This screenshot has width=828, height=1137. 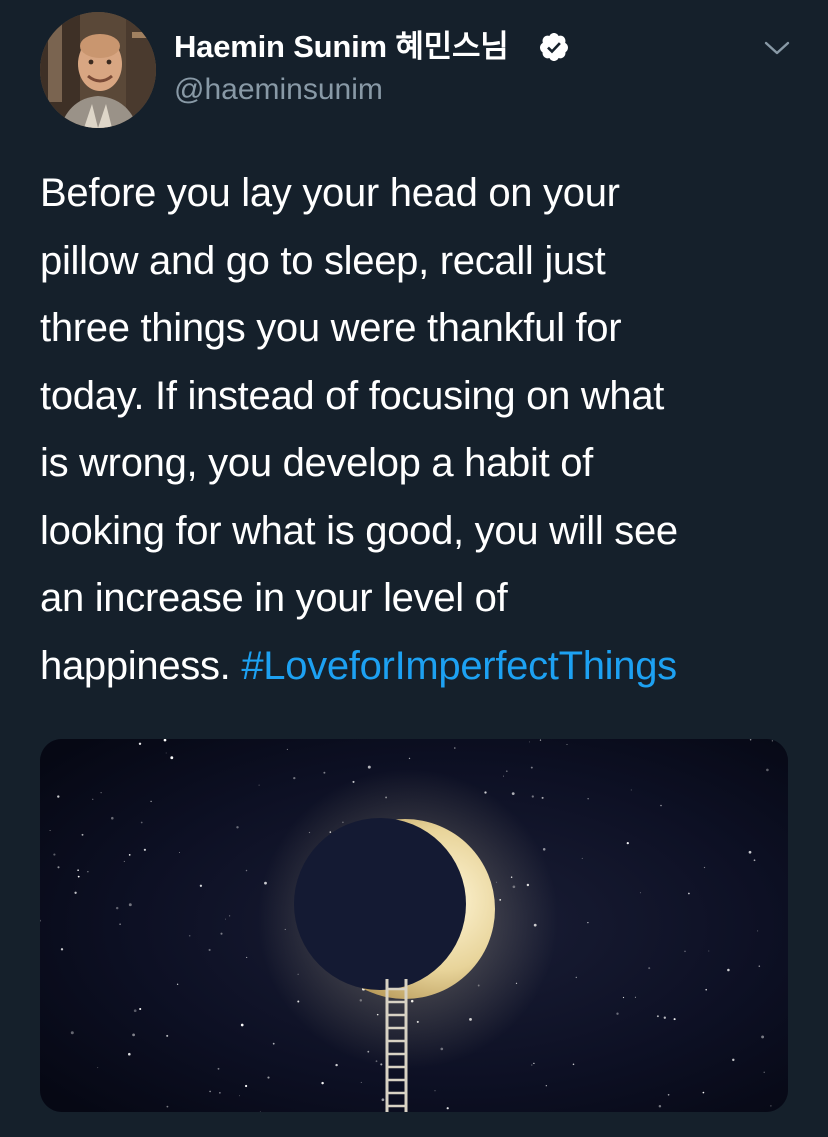 I want to click on tweet-text-line-last: happiness. #LoveforImperfectThings, so click(x=420, y=667).